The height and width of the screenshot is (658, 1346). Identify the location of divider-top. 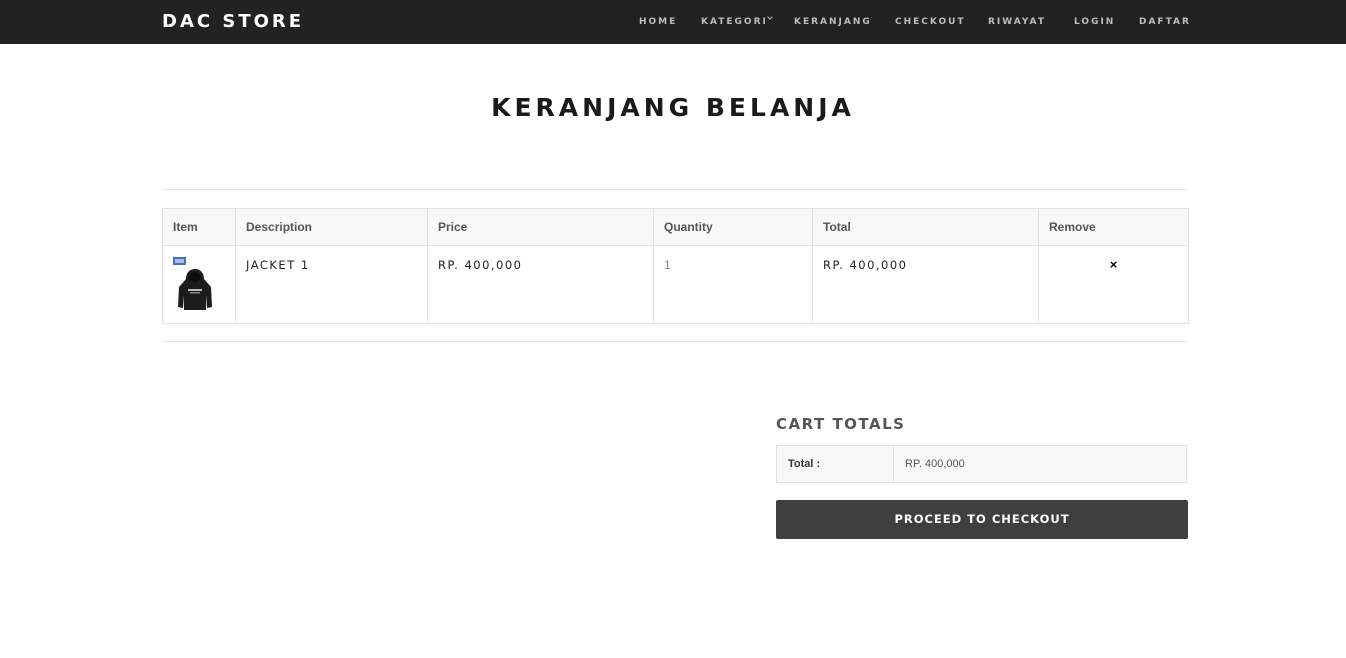
(675, 189).